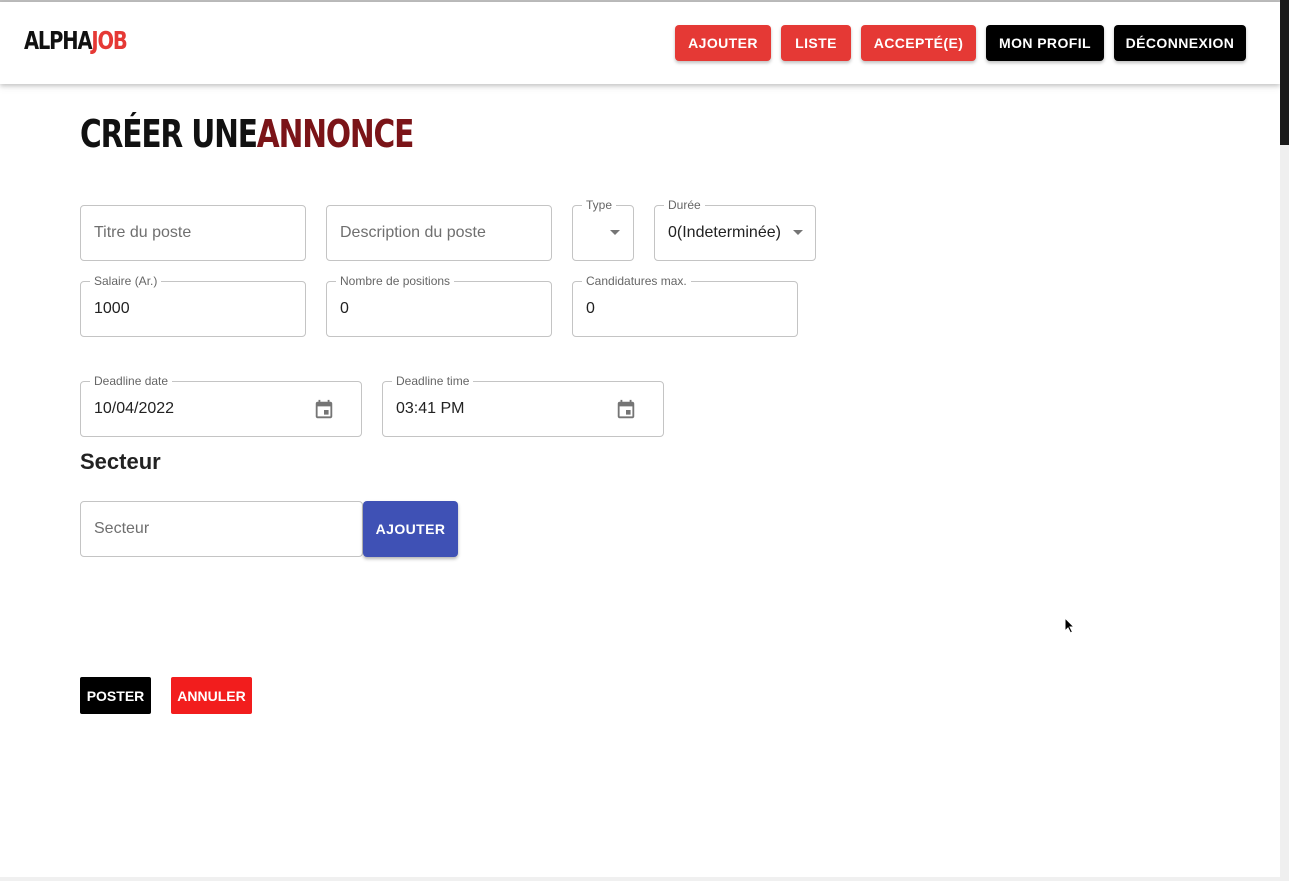 The height and width of the screenshot is (881, 1289). What do you see at coordinates (599, 205) in the screenshot?
I see `type-label: Type` at bounding box center [599, 205].